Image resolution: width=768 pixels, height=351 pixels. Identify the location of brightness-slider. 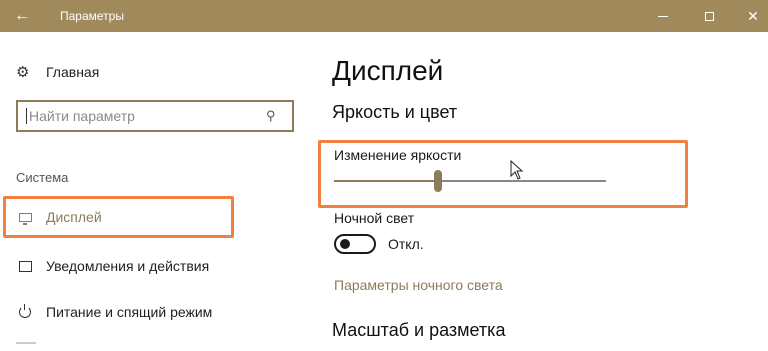
(470, 181).